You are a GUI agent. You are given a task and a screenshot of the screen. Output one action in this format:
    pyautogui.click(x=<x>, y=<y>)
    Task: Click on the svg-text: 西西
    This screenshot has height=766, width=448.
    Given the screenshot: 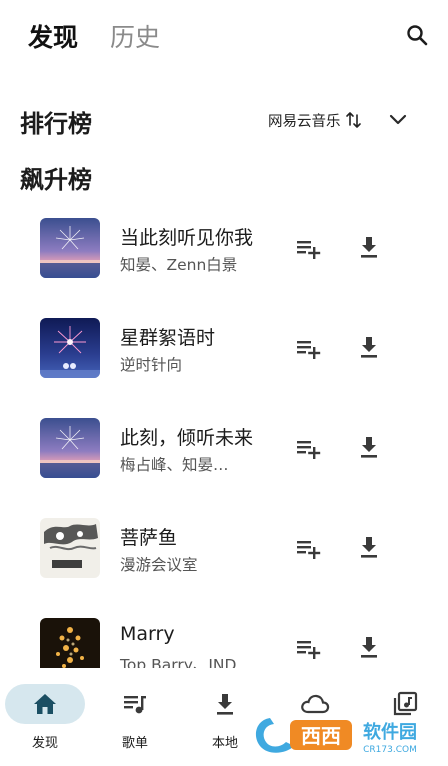 What is the action you would take?
    pyautogui.click(x=321, y=736)
    